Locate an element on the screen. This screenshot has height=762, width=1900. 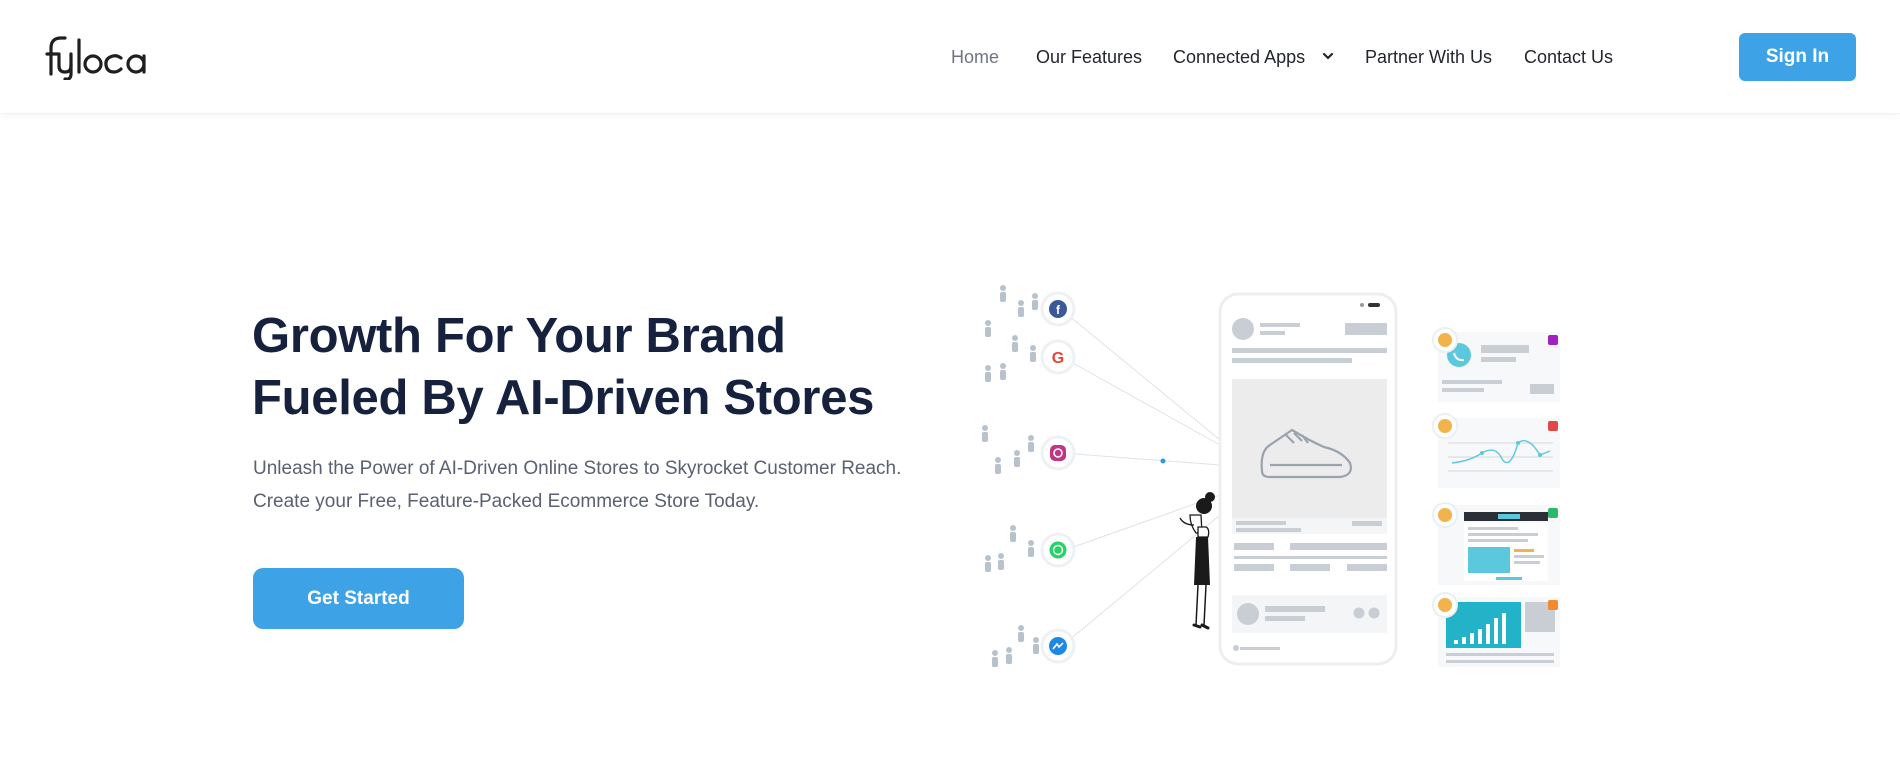
people-group-icon is located at coordinates (1010, 476).